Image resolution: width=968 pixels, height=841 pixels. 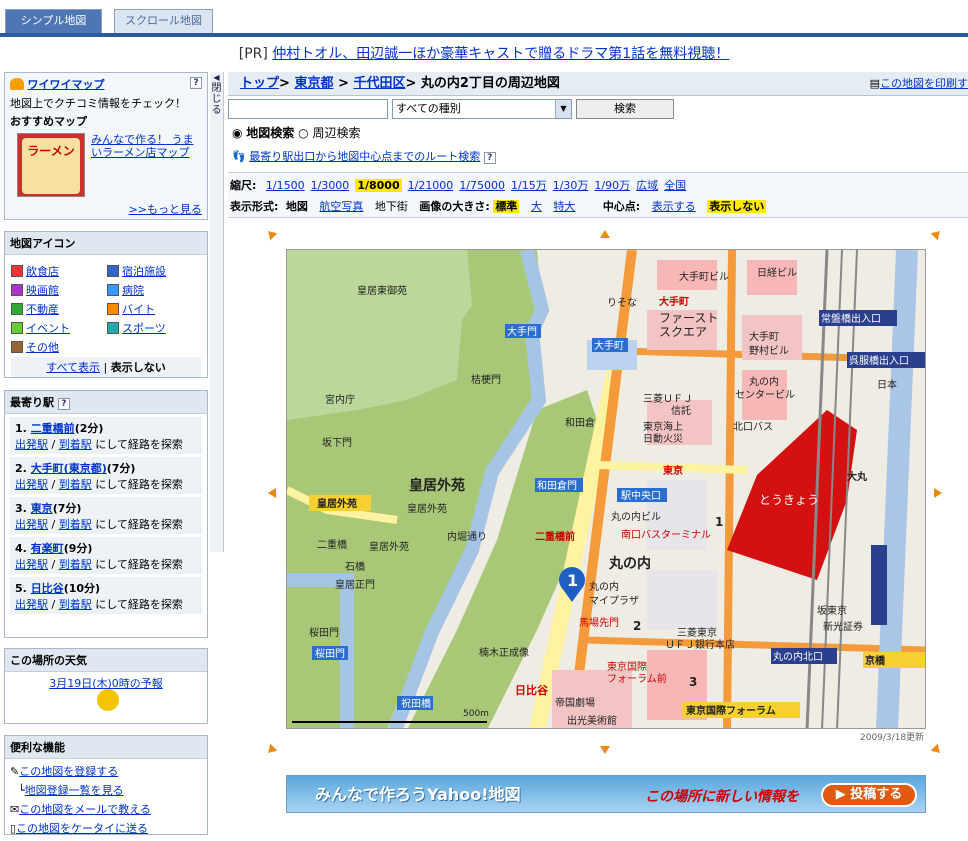 I want to click on map-label-nomura2: 野村ビル, so click(x=769, y=350).